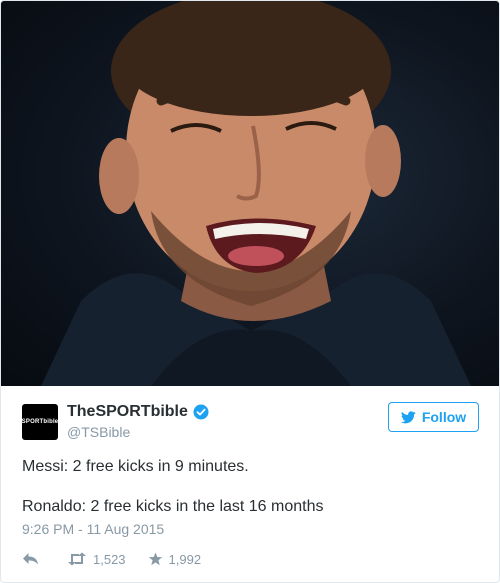  I want to click on retweet-button: 1,523, so click(96, 559).